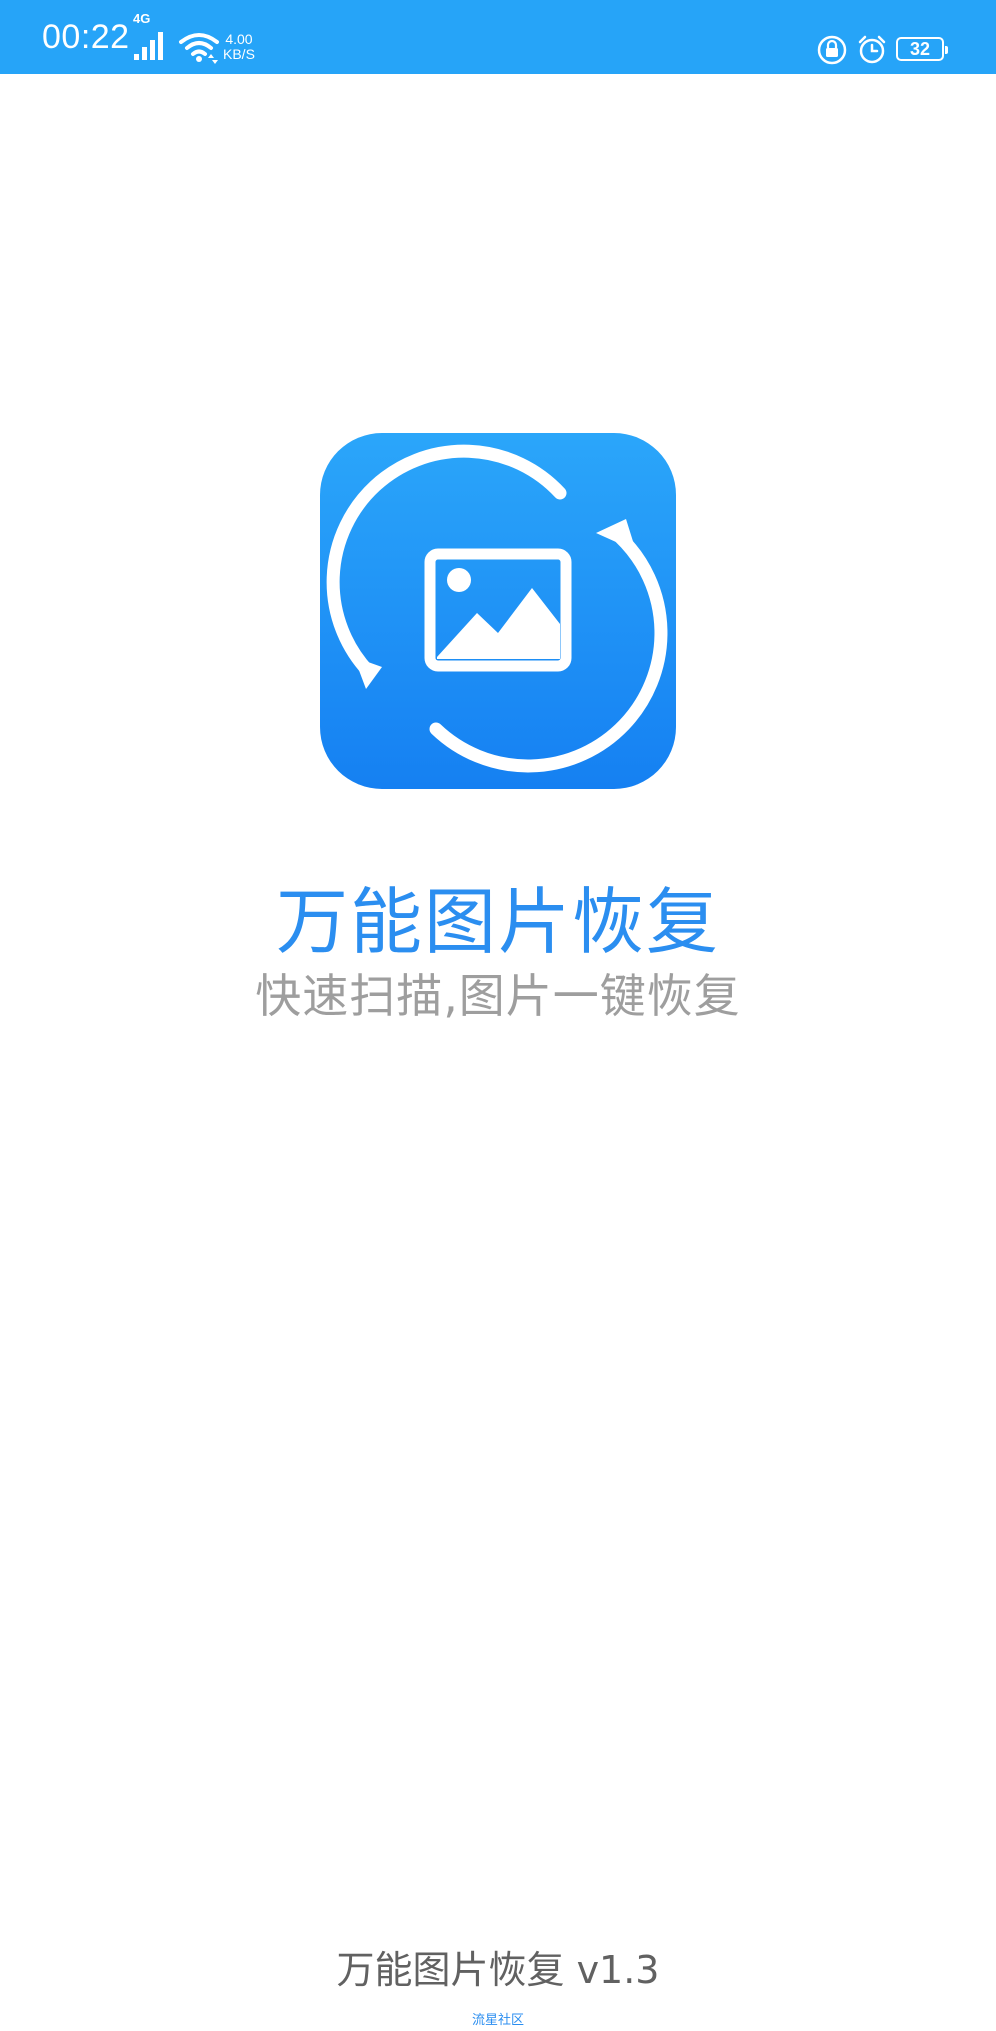  I want to click on battery-icon: 32, so click(922, 49).